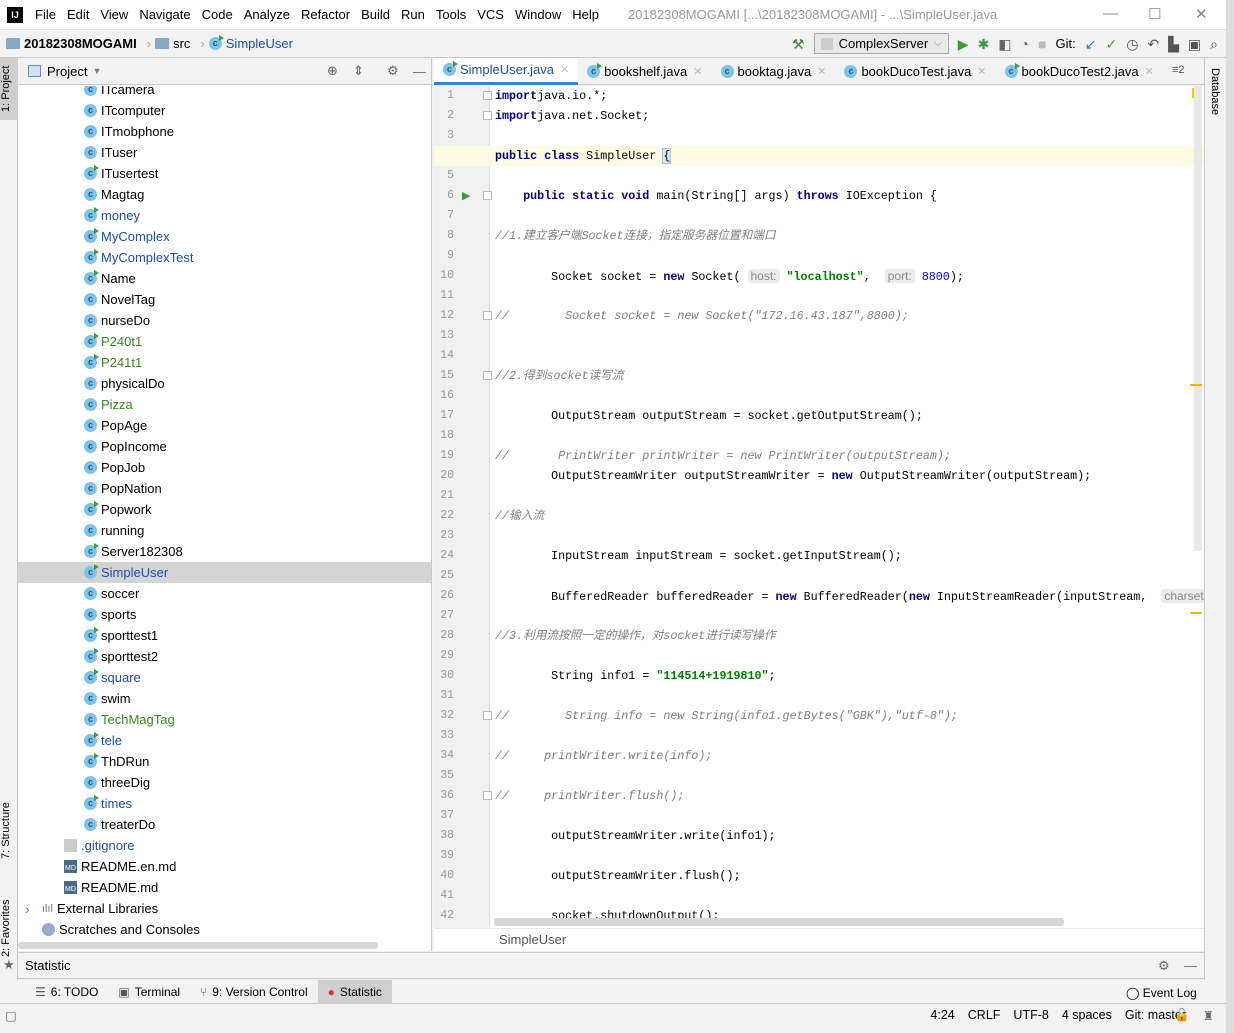 The image size is (1234, 1033). Describe the element at coordinates (224, 635) in the screenshot. I see `tree-item: c sporttest1` at that location.